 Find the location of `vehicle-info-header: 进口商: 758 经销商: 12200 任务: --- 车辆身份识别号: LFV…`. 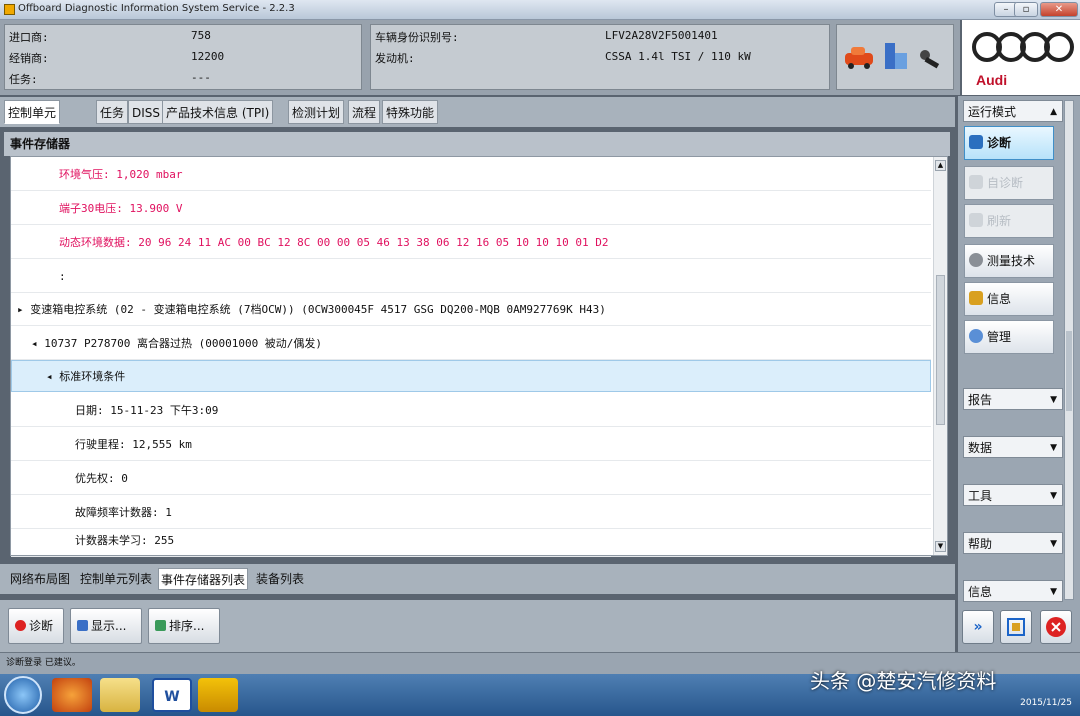

vehicle-info-header: 进口商: 758 经销商: 12200 任务: --- 车辆身份识别号: LFV… is located at coordinates (480, 57).